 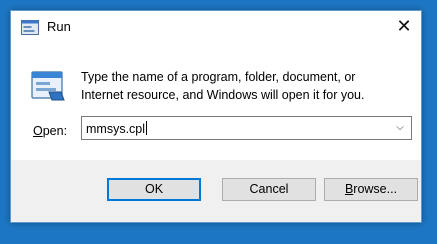 I want to click on text-caret, so click(x=147, y=128).